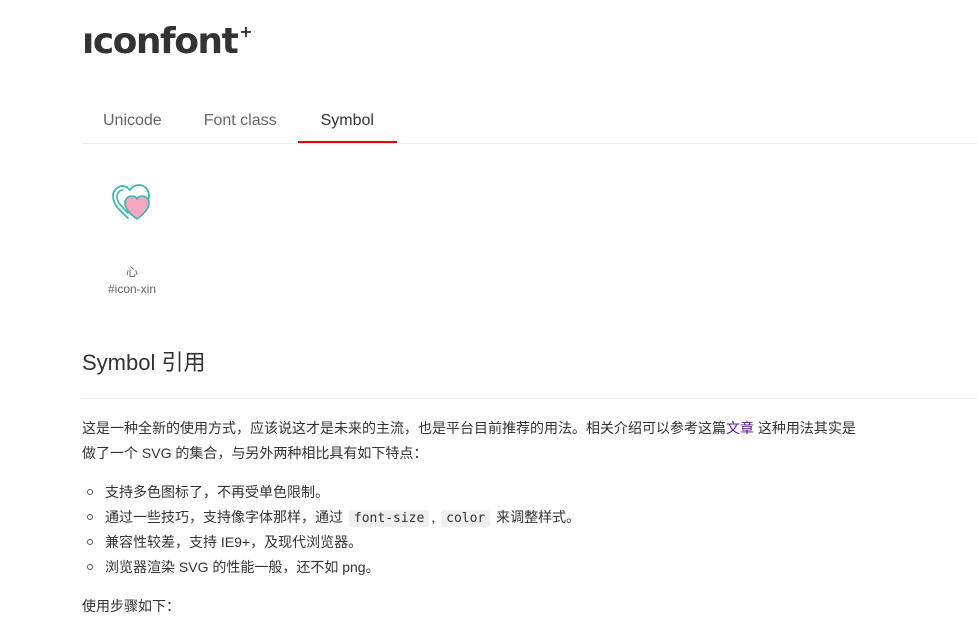 The height and width of the screenshot is (637, 977). Describe the element at coordinates (529, 121) in the screenshot. I see `tab-bar: Unicode Font class Symbol` at that location.